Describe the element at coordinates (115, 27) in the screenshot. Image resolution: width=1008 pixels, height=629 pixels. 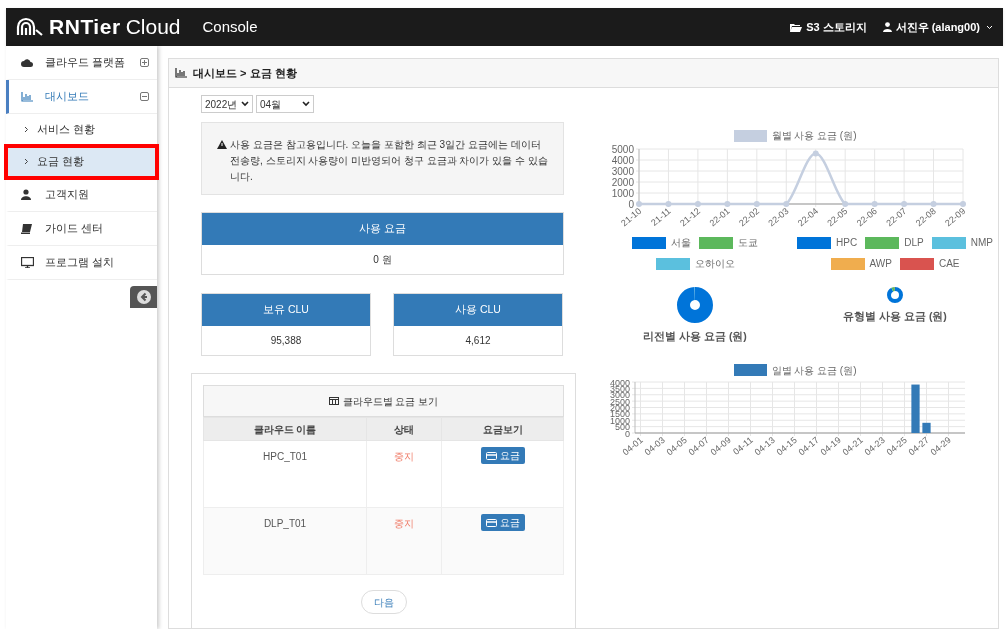
I see `brand-logo-text: RNTier Cloud` at that location.